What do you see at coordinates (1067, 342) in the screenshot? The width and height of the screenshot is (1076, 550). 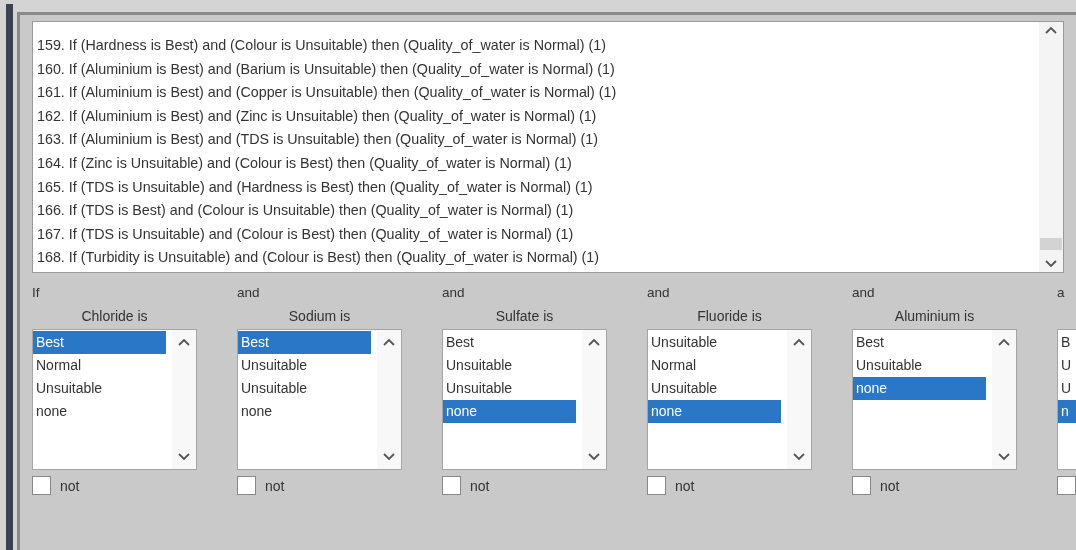 I see `list-option: B` at bounding box center [1067, 342].